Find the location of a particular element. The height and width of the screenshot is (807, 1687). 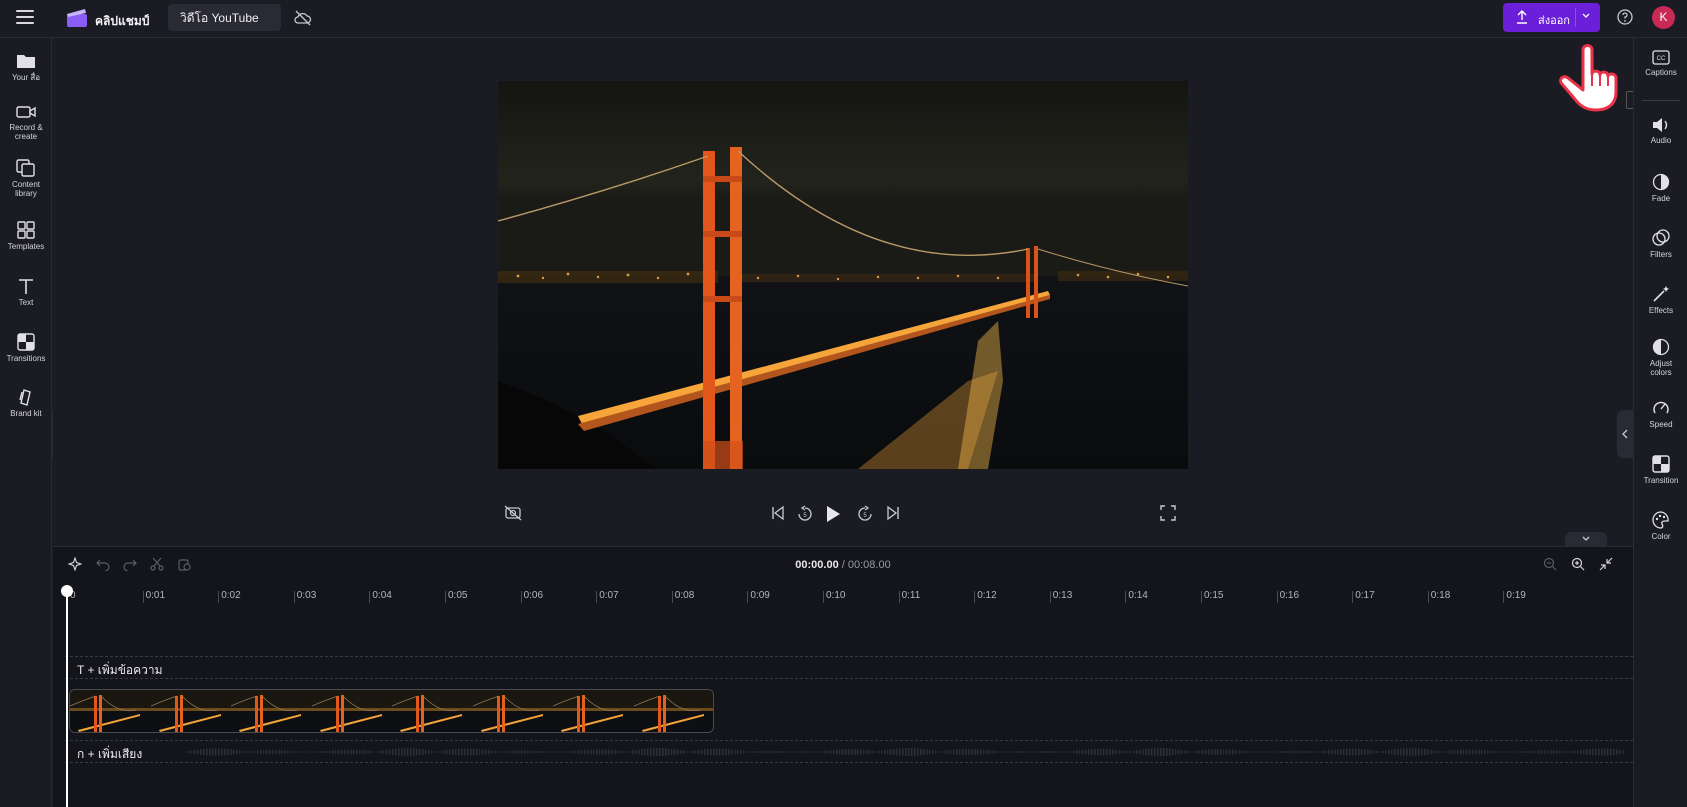

svg-text: CC is located at coordinates (1661, 59).